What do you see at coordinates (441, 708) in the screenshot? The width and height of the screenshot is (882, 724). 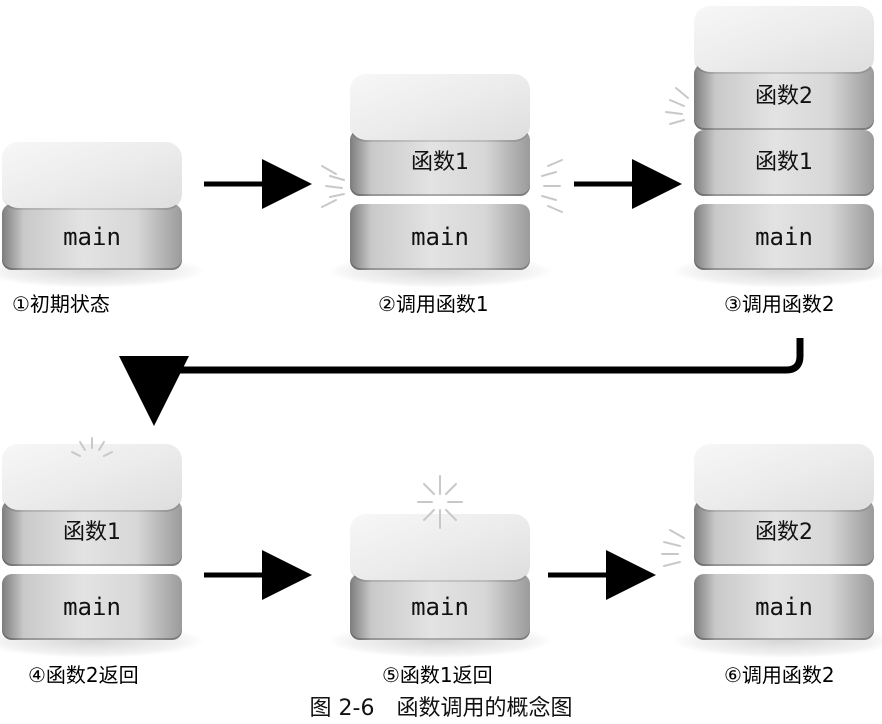 I see `figure-caption: 图 2-6 函数调用的概念图` at bounding box center [441, 708].